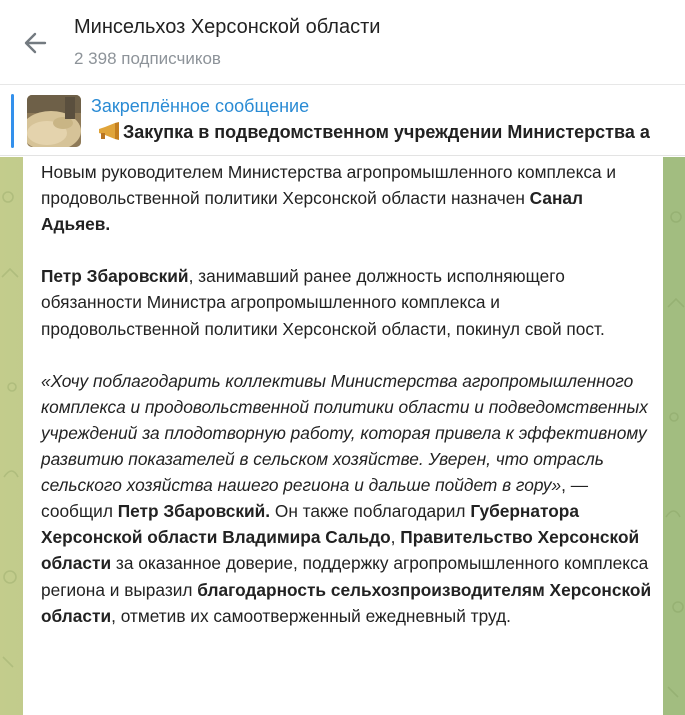 The height and width of the screenshot is (715, 685). Describe the element at coordinates (54, 121) in the screenshot. I see `pinned-thumbnail` at that location.